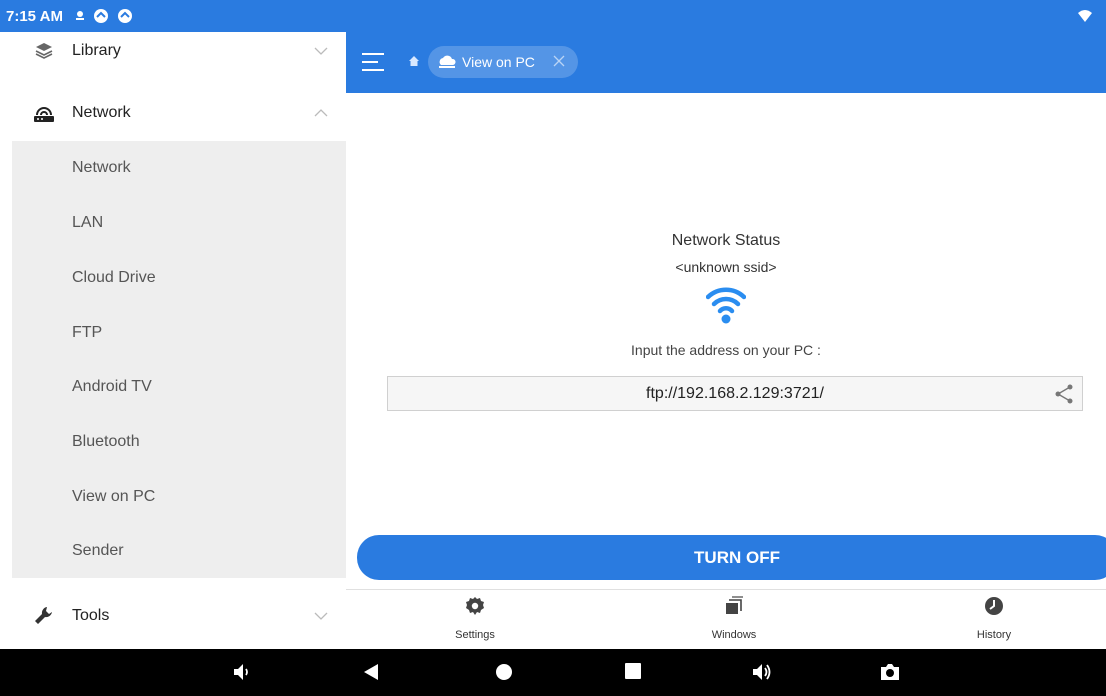 This screenshot has height=696, width=1106. I want to click on wifi-icon, so click(726, 306).